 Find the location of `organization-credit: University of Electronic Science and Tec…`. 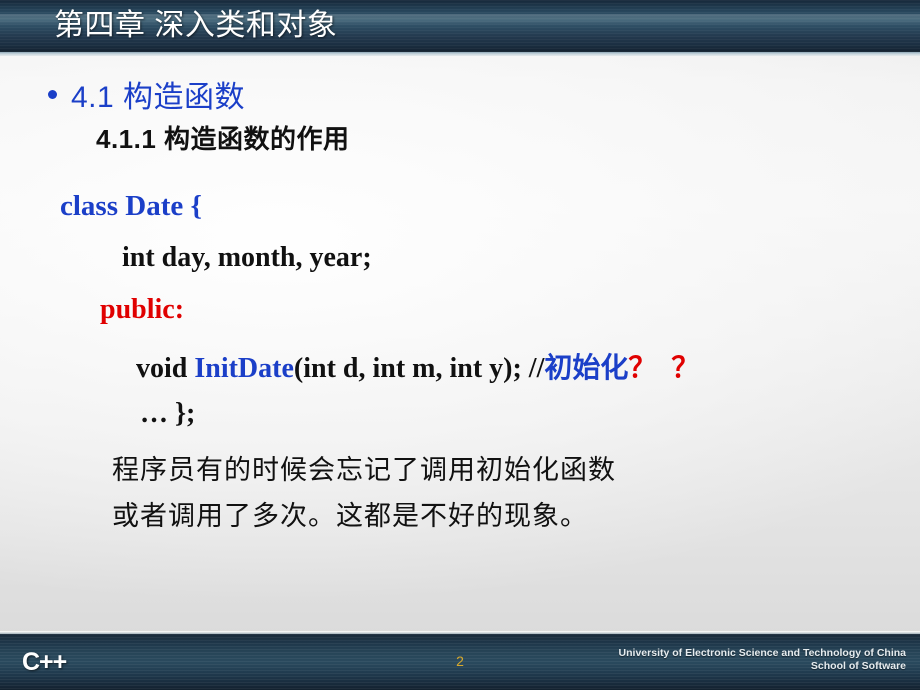

organization-credit: University of Electronic Science and Tec… is located at coordinates (762, 660).